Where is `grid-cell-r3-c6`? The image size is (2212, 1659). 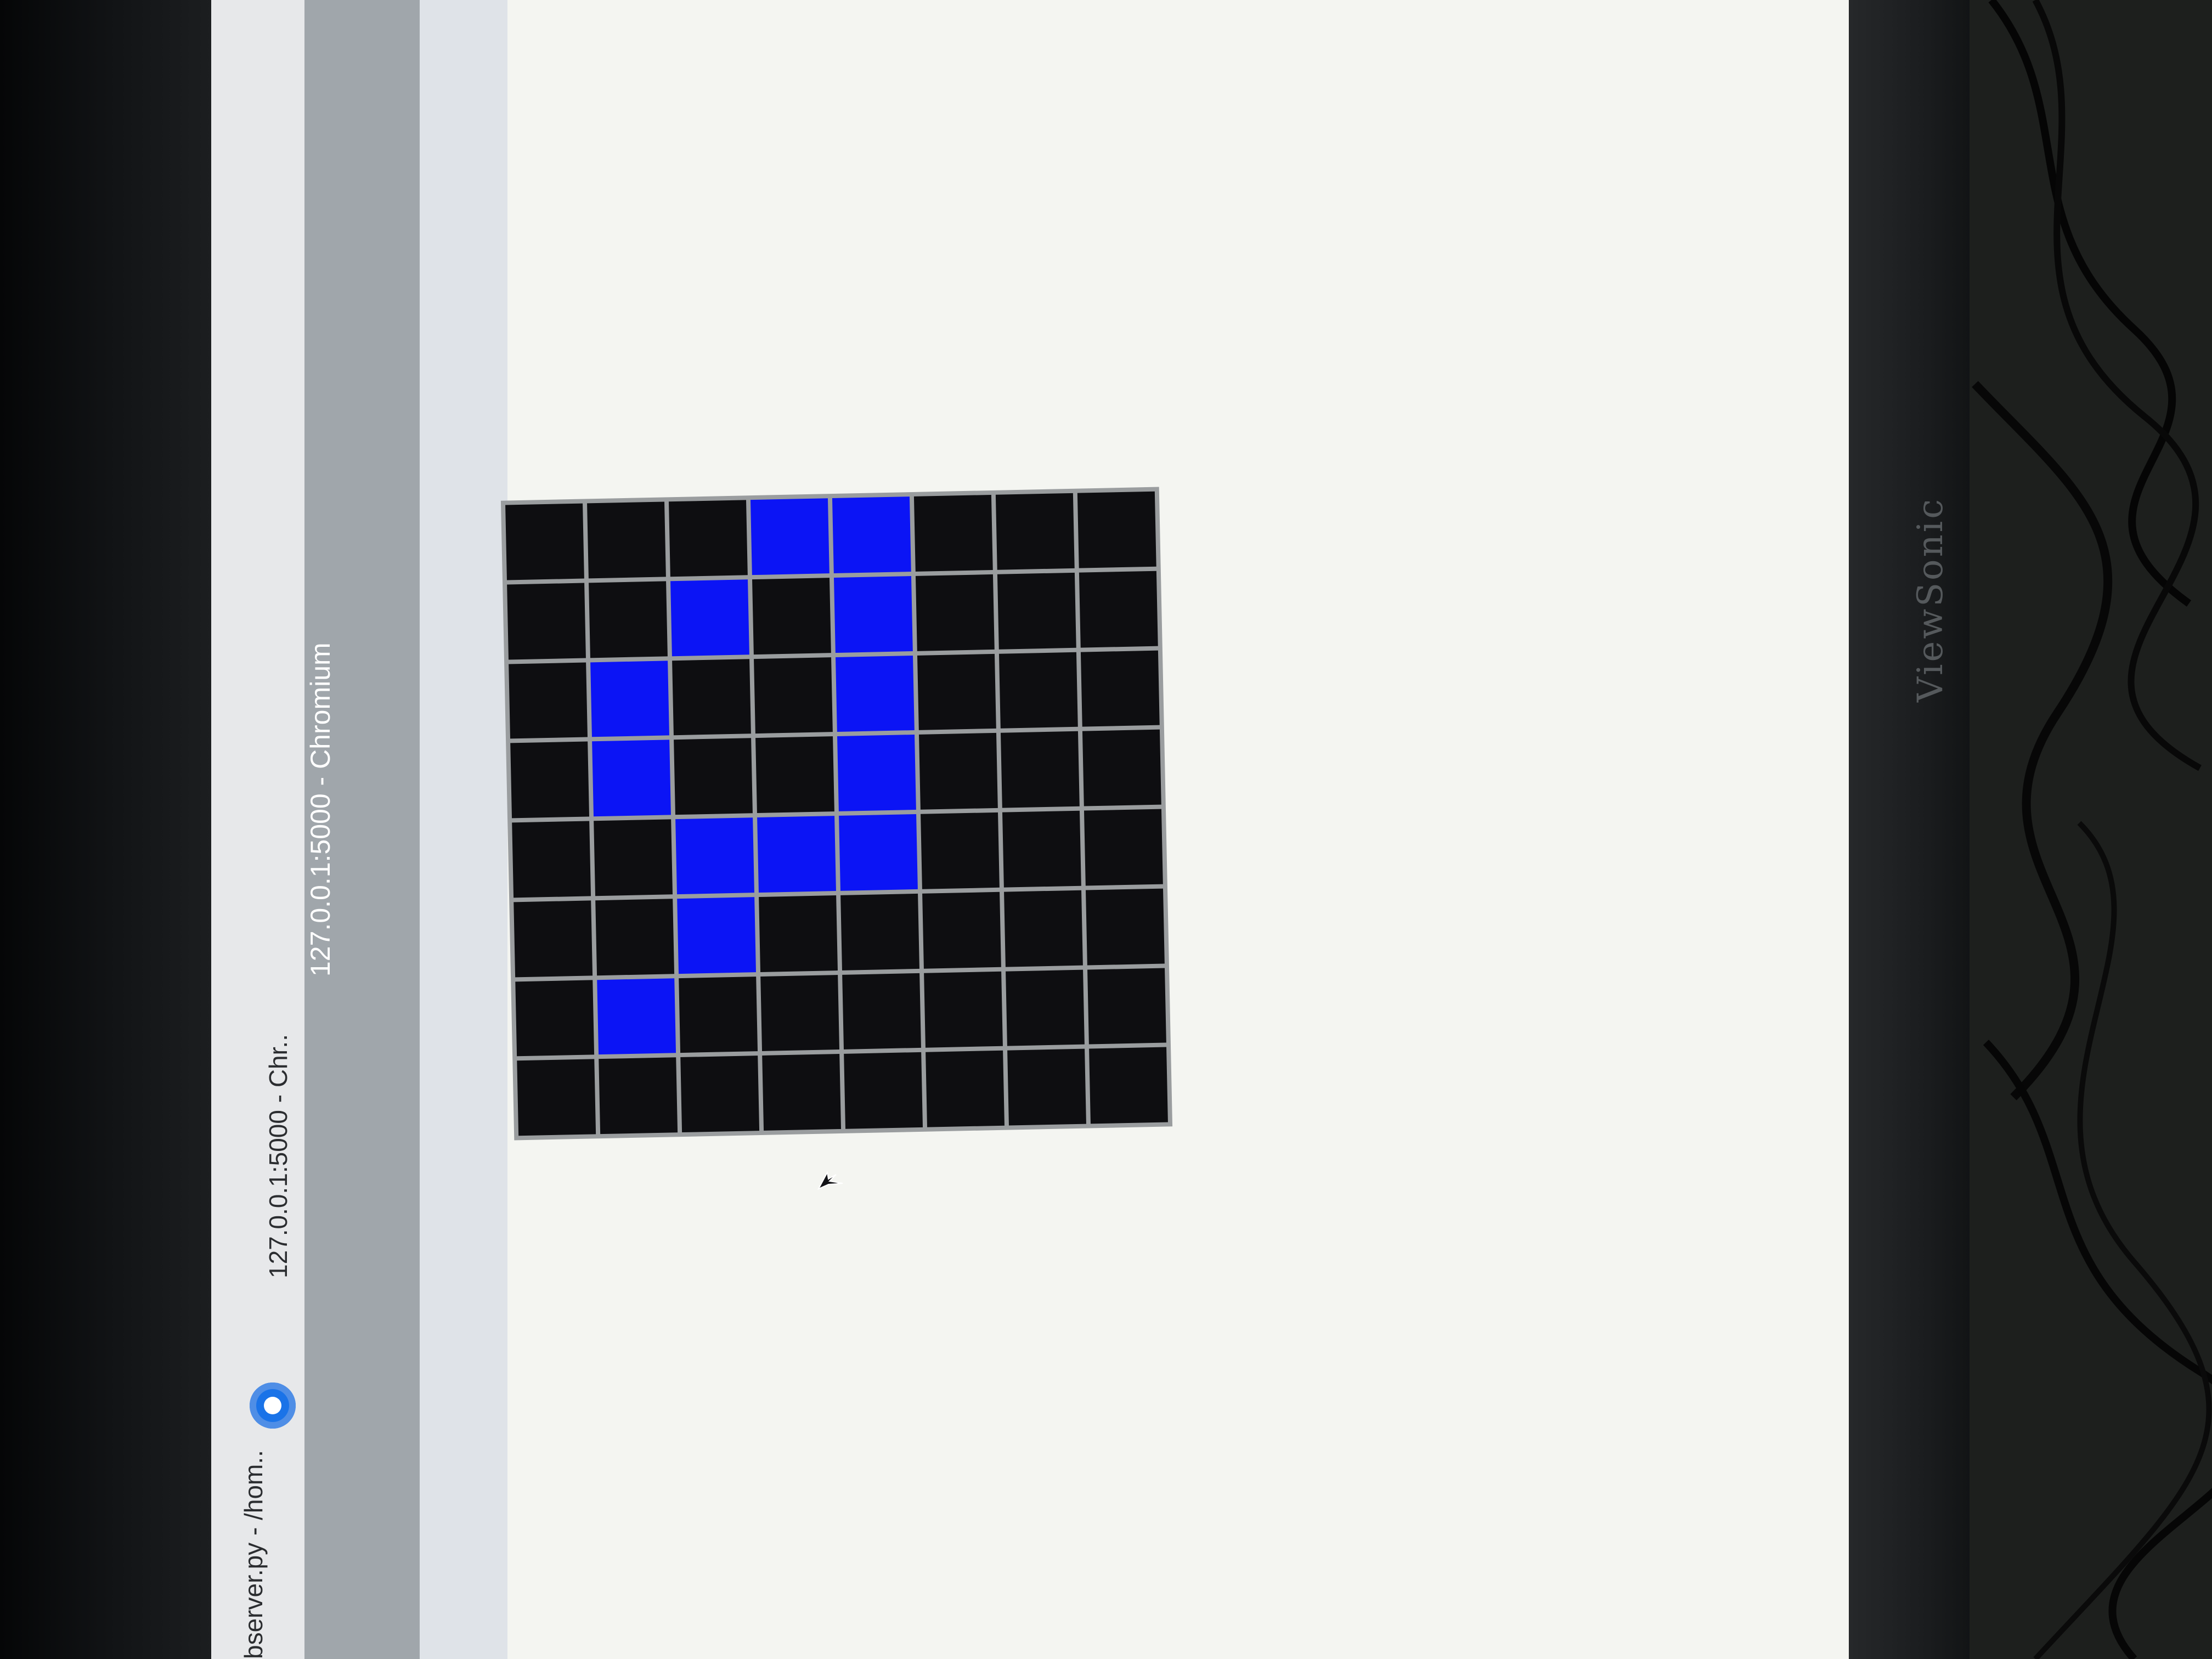 grid-cell-r3-c6 is located at coordinates (1040, 770).